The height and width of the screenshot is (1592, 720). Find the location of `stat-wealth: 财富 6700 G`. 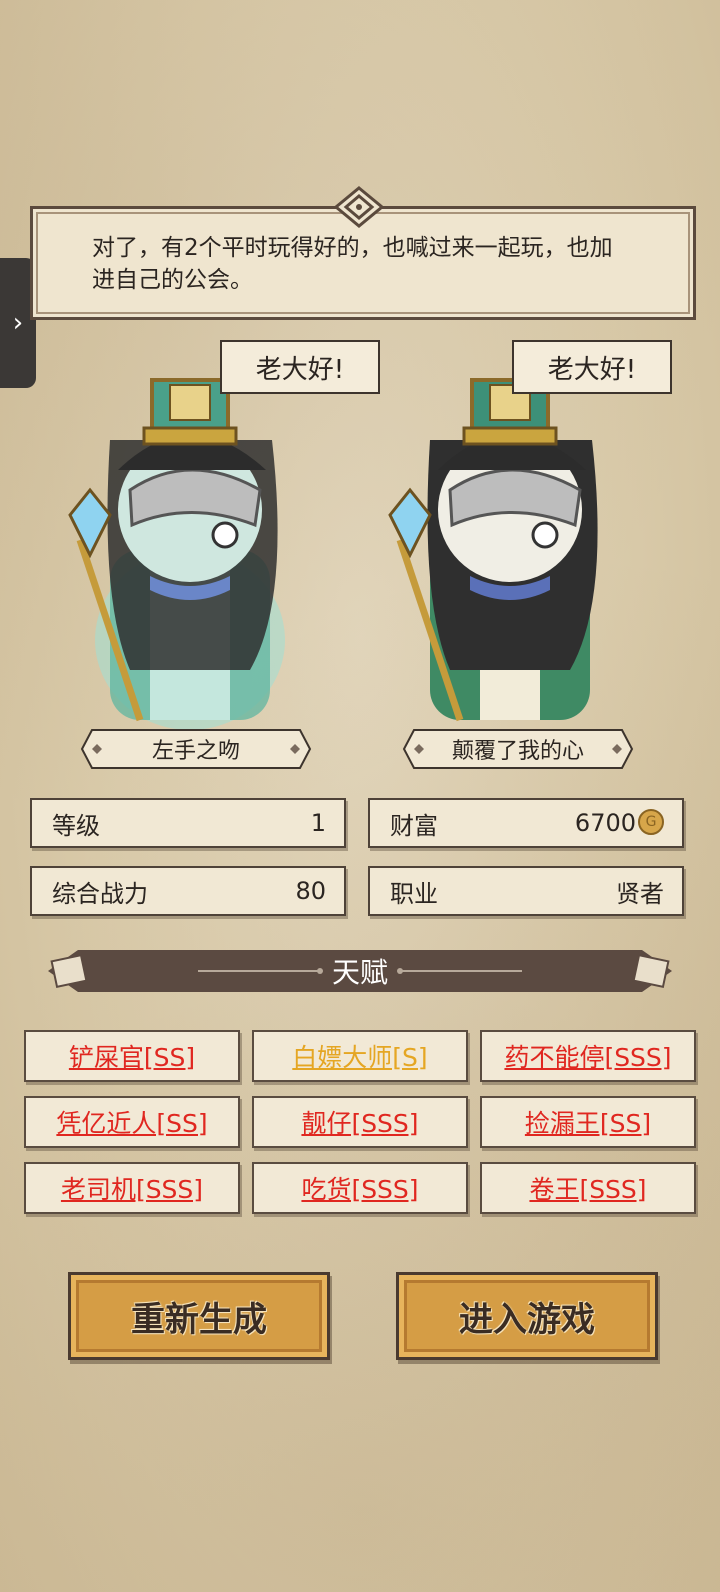

stat-wealth: 财富 6700 G is located at coordinates (526, 823).